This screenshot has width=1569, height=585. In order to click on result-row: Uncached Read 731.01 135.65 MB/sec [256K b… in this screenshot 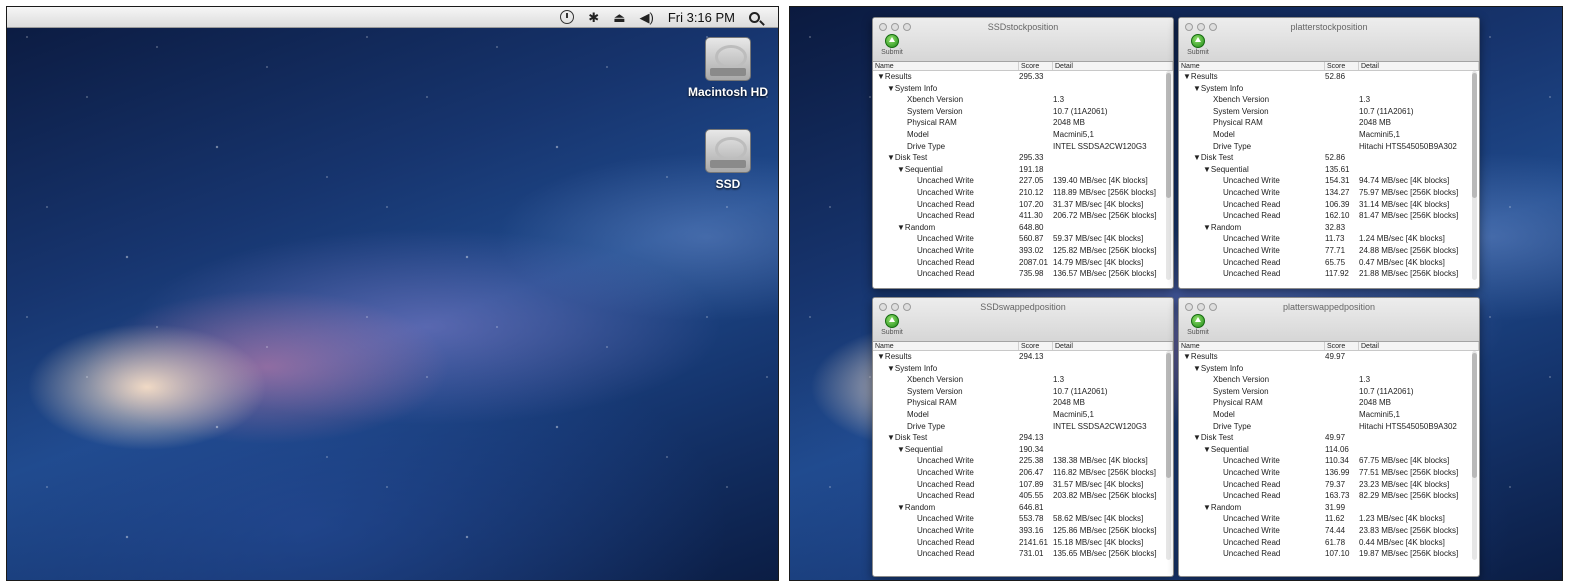, I will do `click(1023, 554)`.